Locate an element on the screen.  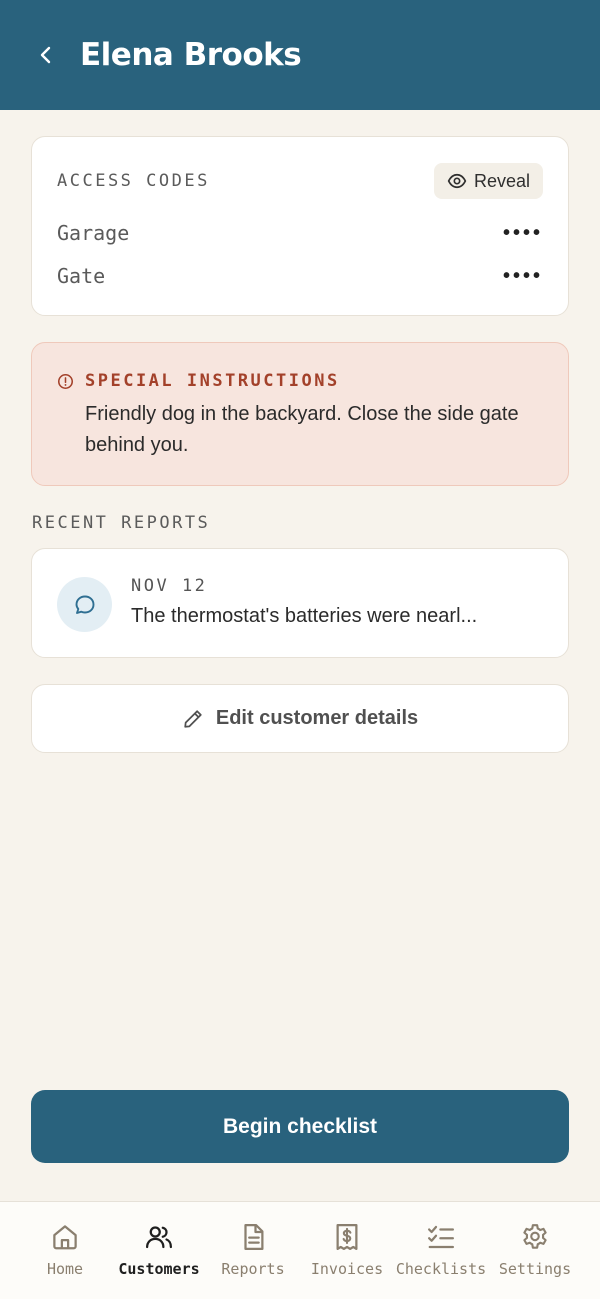
report-date: NOV 12 is located at coordinates (169, 586).